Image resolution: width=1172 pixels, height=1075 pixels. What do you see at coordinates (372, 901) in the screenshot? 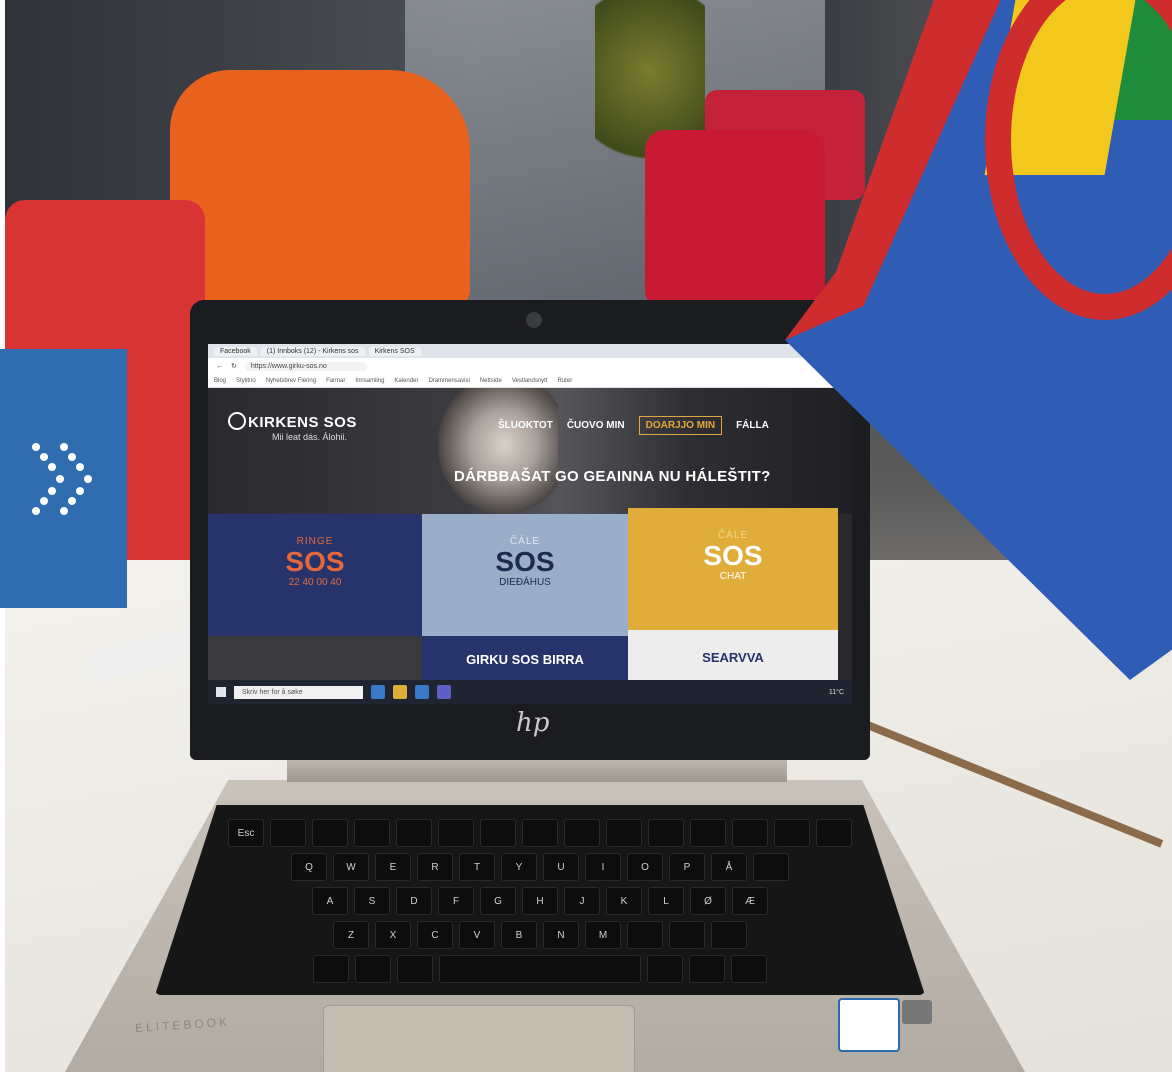
I see `key: S` at bounding box center [372, 901].